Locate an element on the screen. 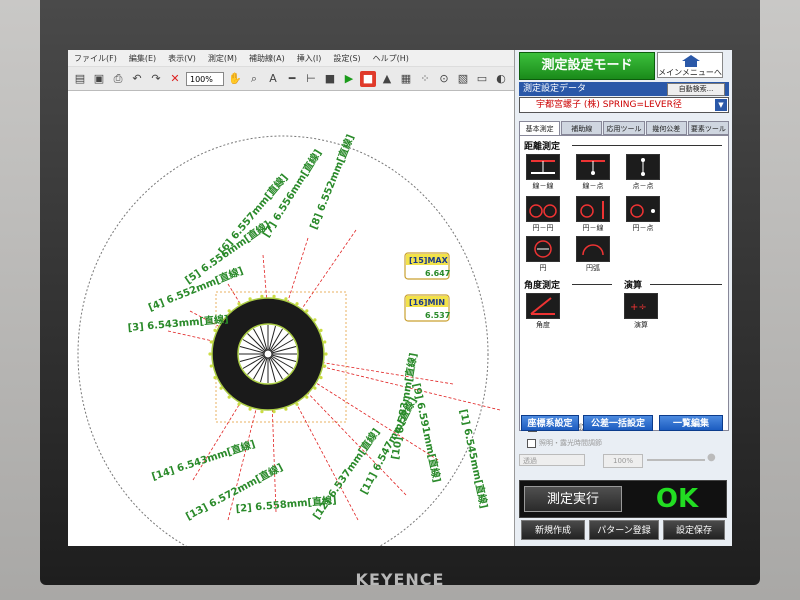  hand-icon: ✋ is located at coordinates (235, 79).